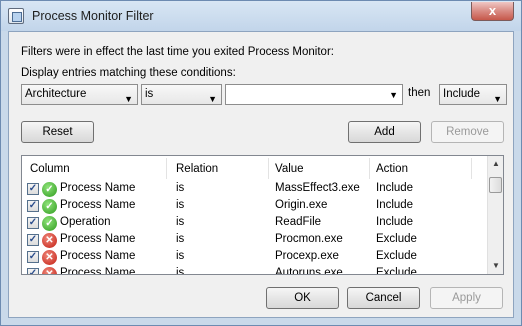 The image size is (522, 326). Describe the element at coordinates (16, 16) in the screenshot. I see `app-icon` at that location.